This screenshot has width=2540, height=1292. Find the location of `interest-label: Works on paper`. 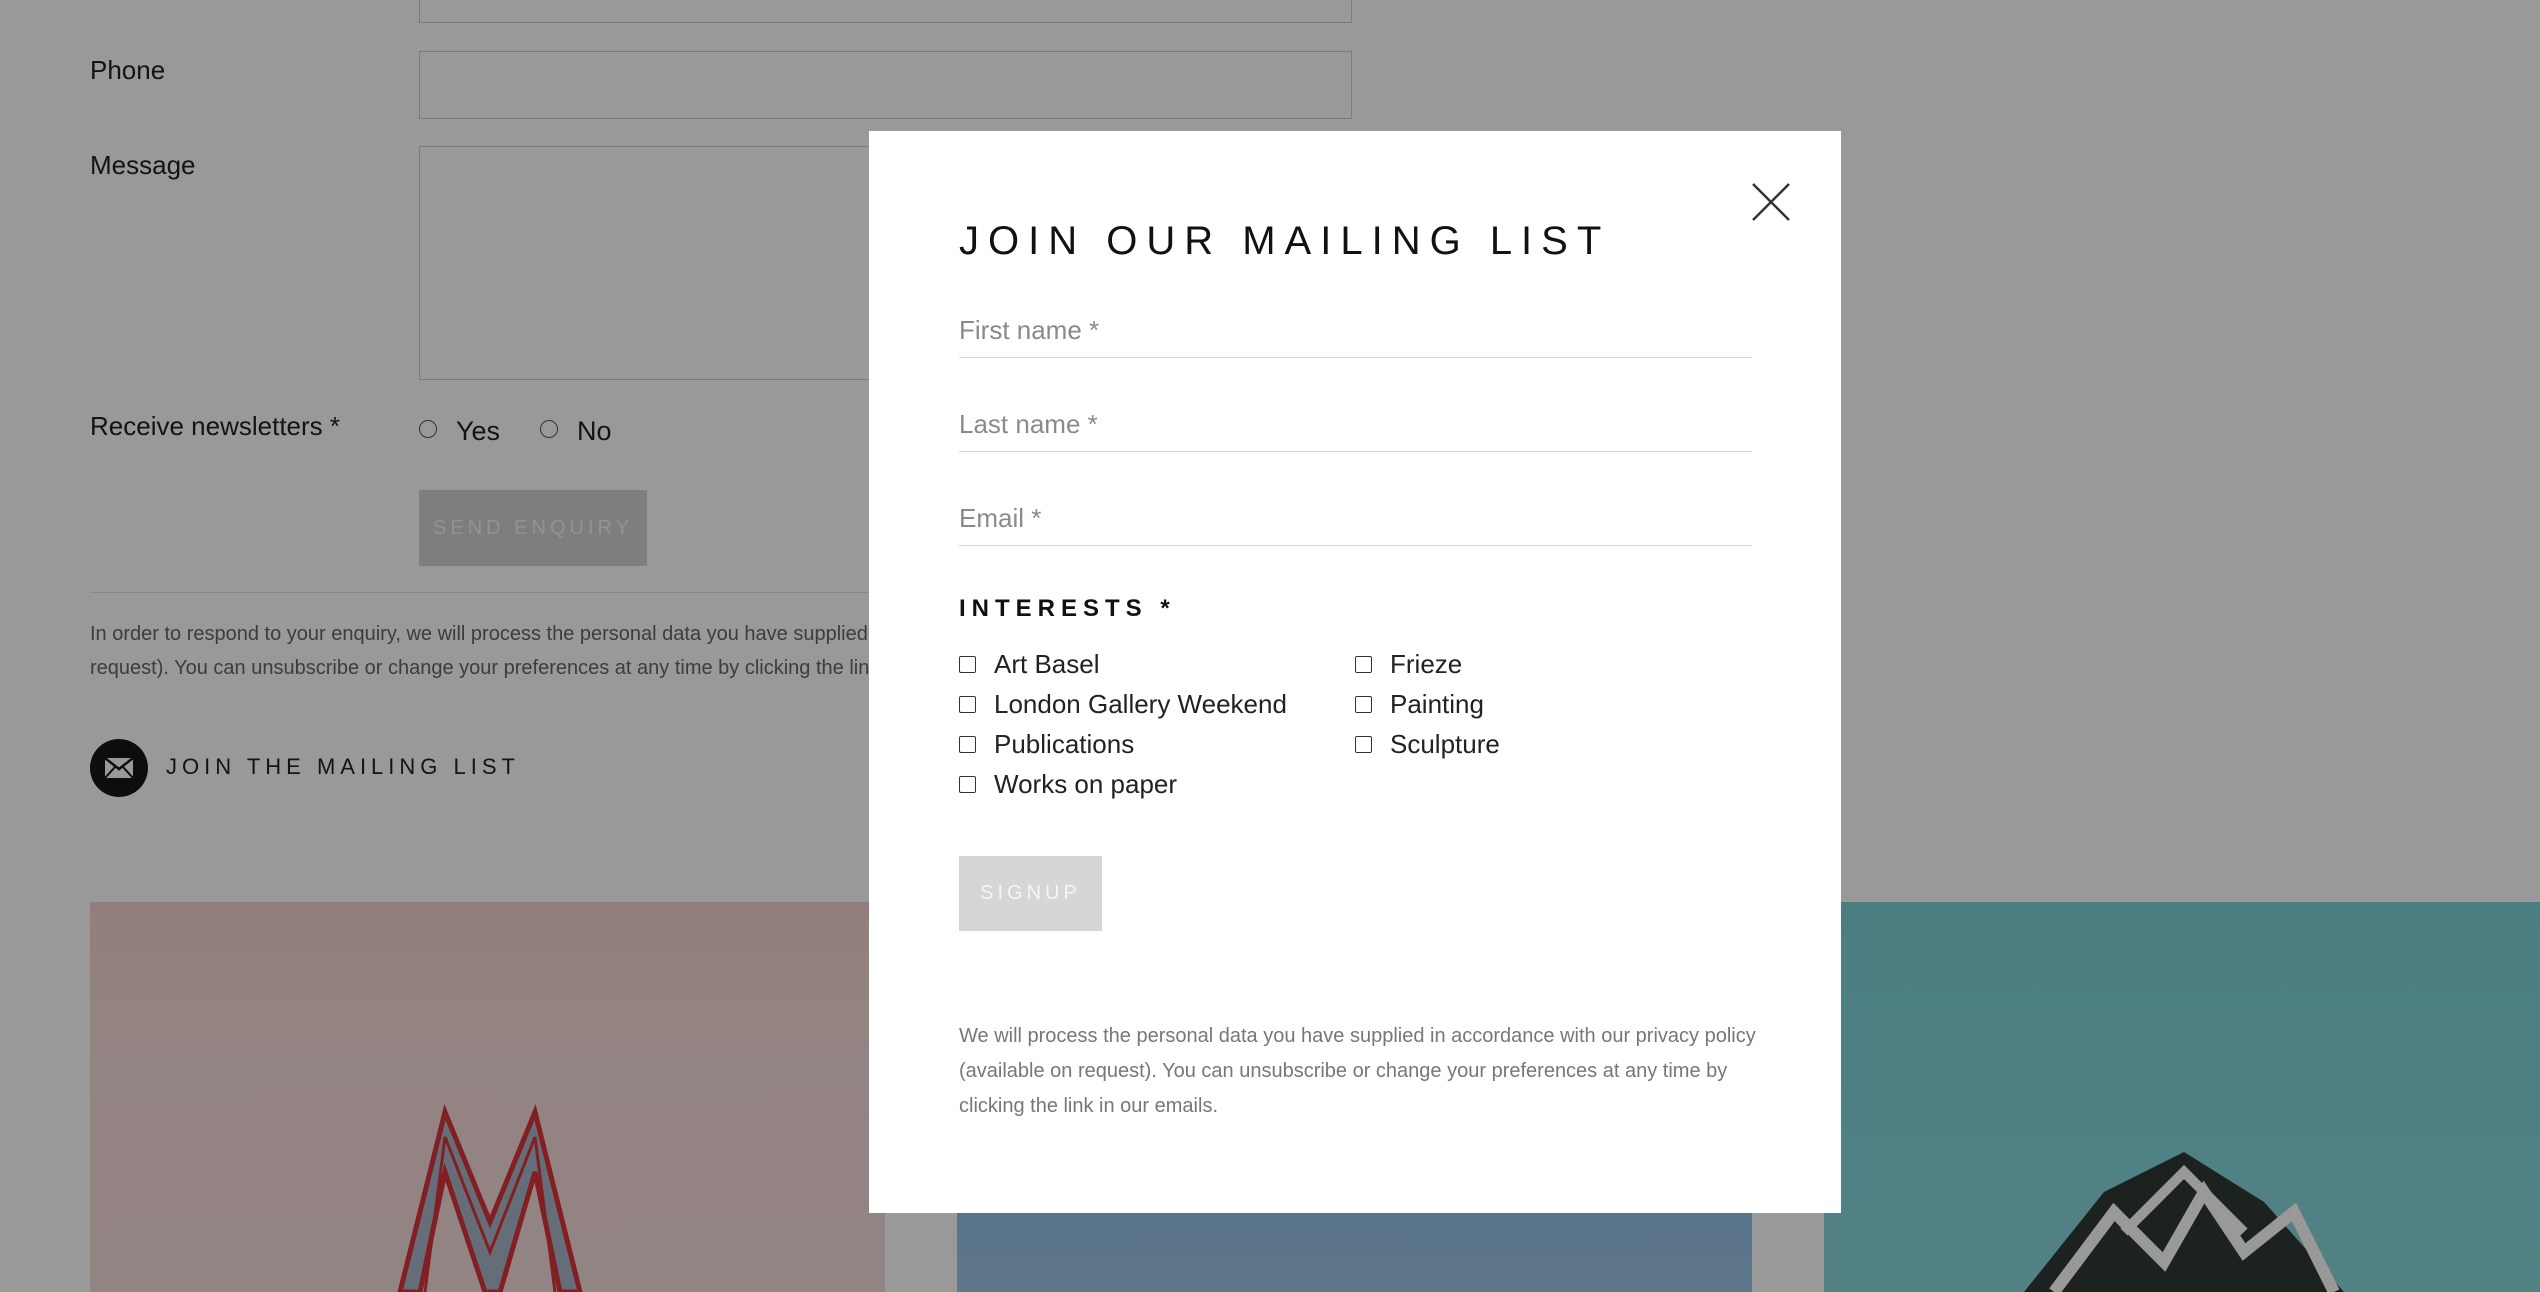

interest-label: Works on paper is located at coordinates (1086, 784).